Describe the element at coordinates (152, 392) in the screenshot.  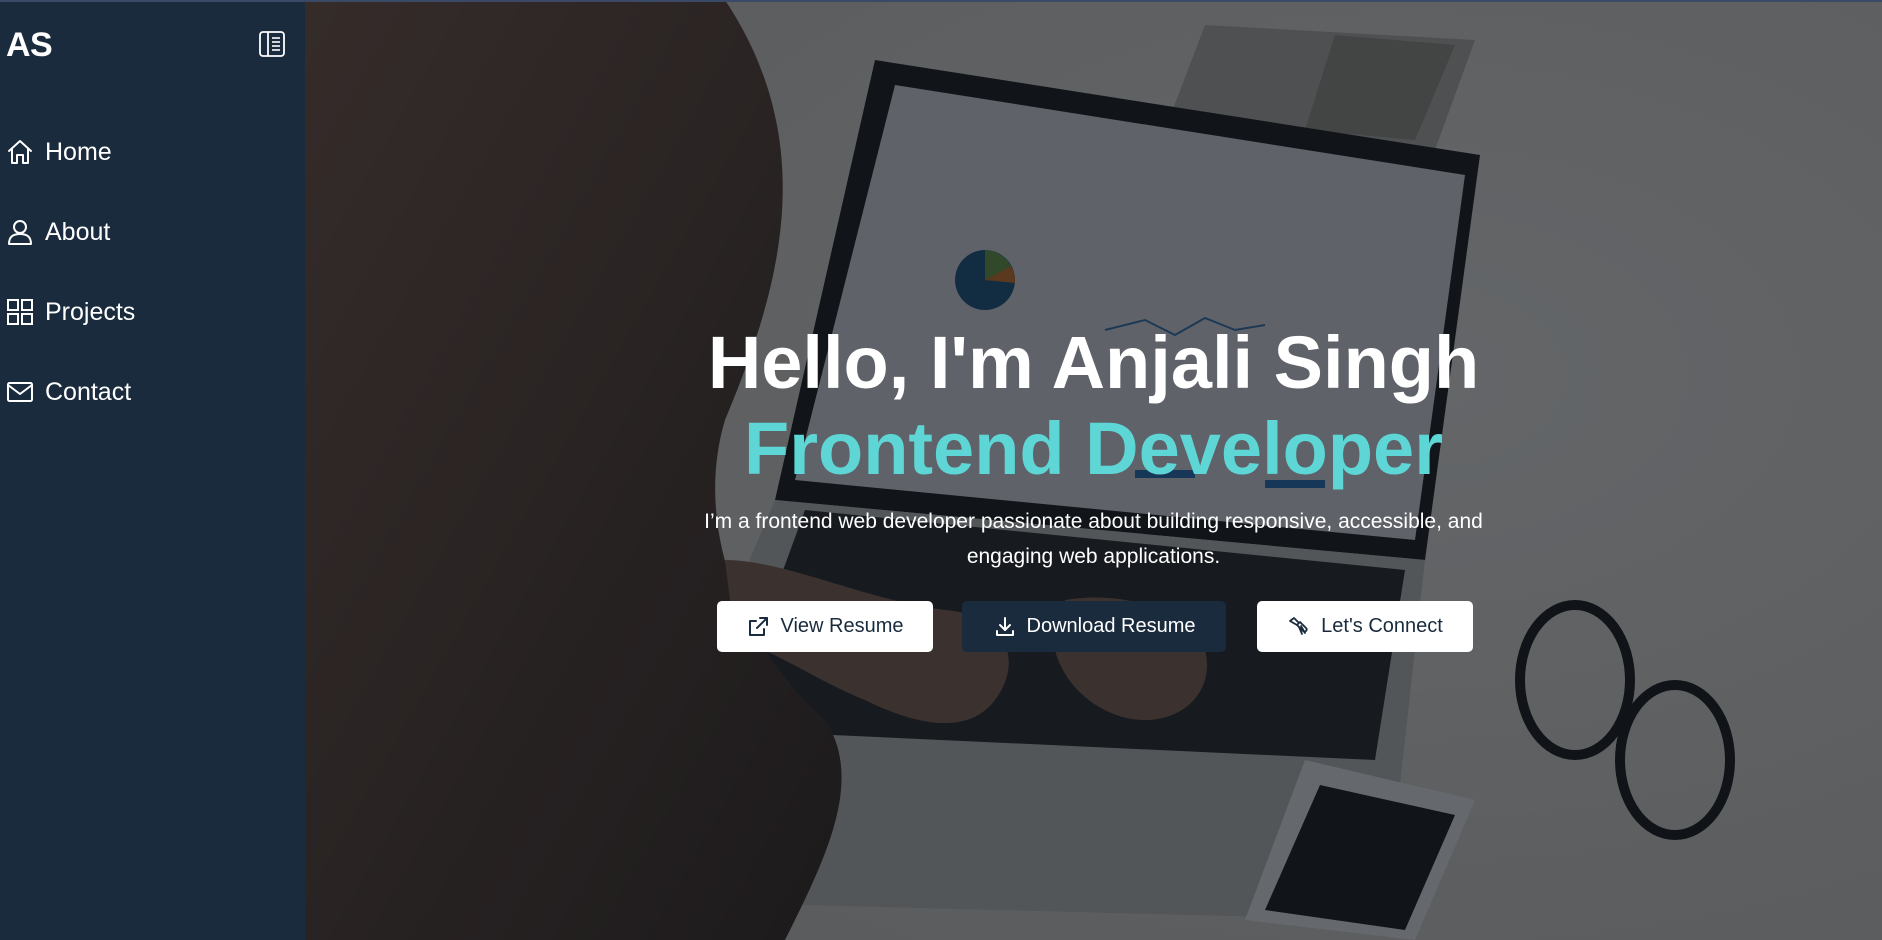
I see `sidebar-item-contact: Contact` at that location.